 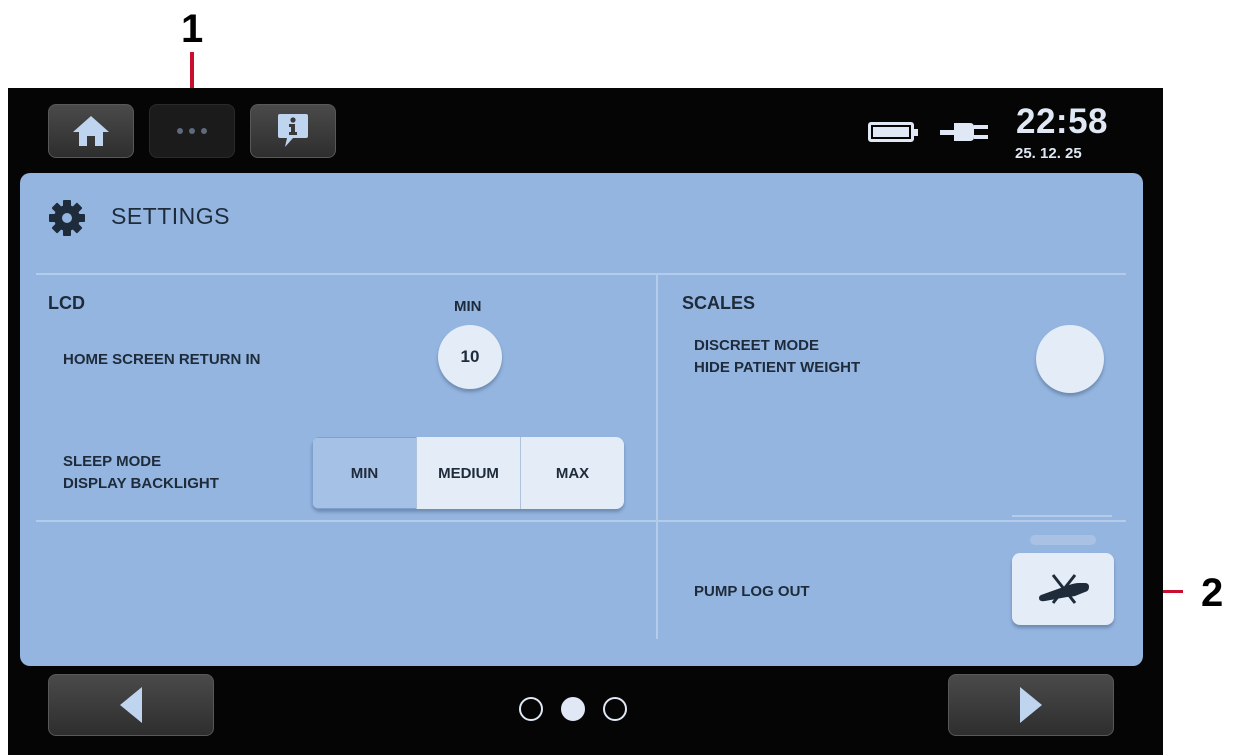 I want to click on previous-page-button, so click(x=131, y=705).